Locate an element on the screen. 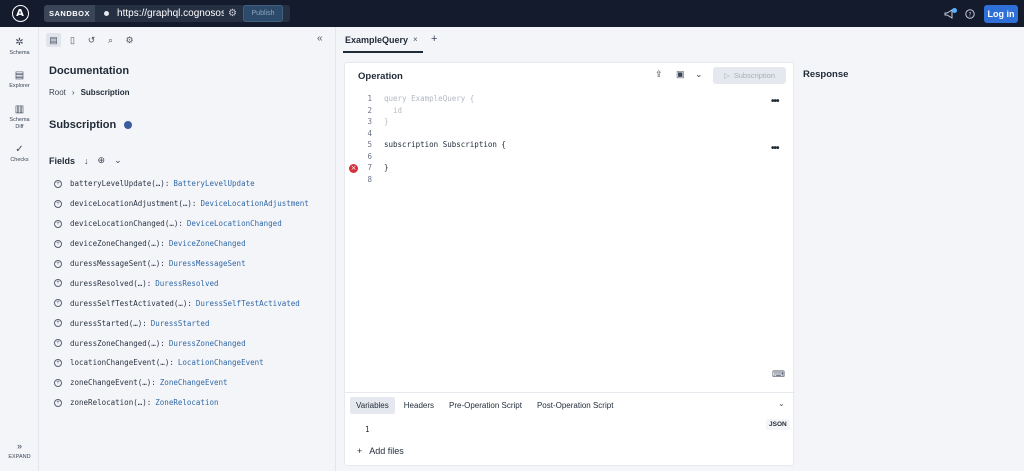 The width and height of the screenshot is (1024, 471). schema-diff-icon: ▥ is located at coordinates (19, 109).